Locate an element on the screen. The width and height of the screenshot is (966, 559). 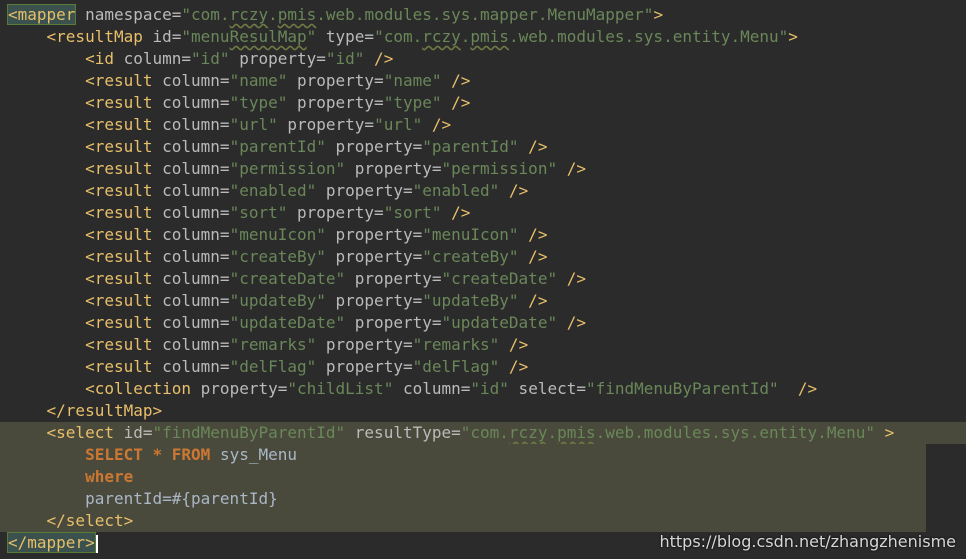
code-token: "remarks" is located at coordinates (456, 344).